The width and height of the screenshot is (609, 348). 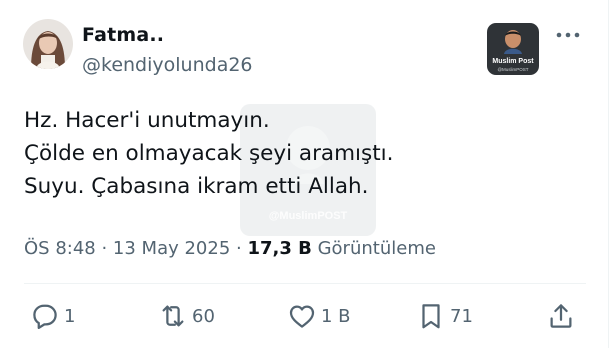 I want to click on like-count: 1 B, so click(x=336, y=316).